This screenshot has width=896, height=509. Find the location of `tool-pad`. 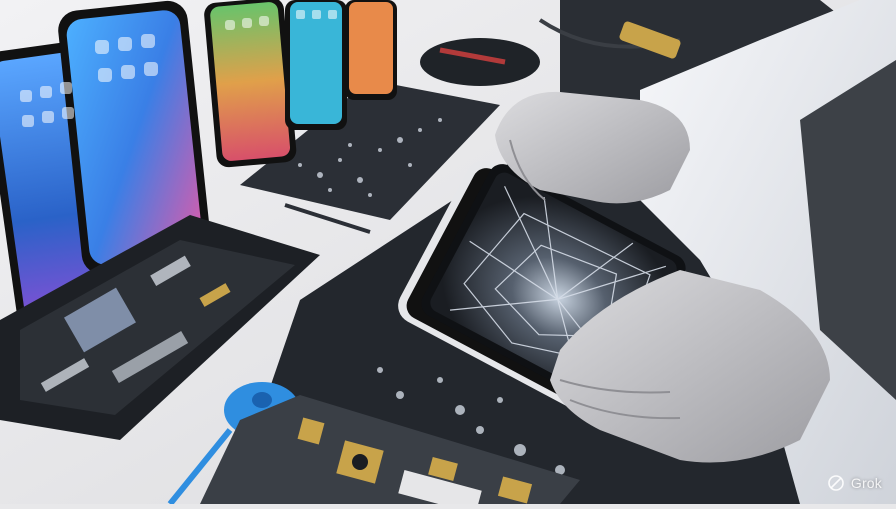

tool-pad is located at coordinates (480, 62).